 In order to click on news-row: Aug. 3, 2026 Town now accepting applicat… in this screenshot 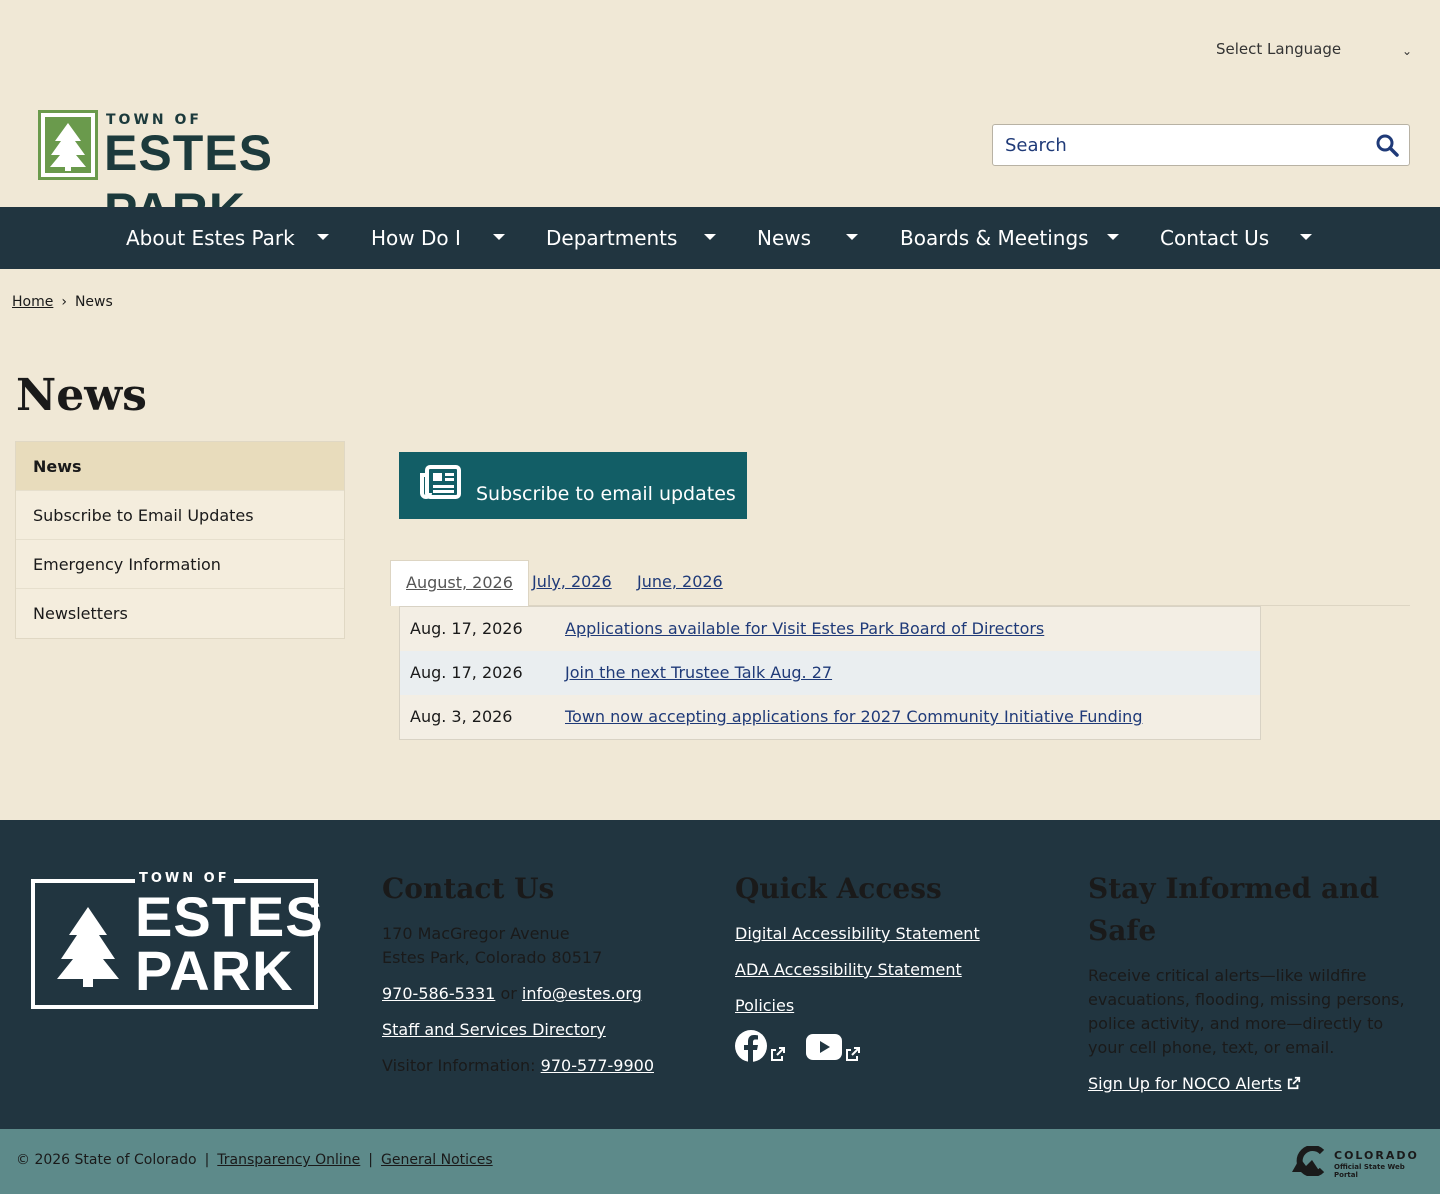, I will do `click(830, 717)`.